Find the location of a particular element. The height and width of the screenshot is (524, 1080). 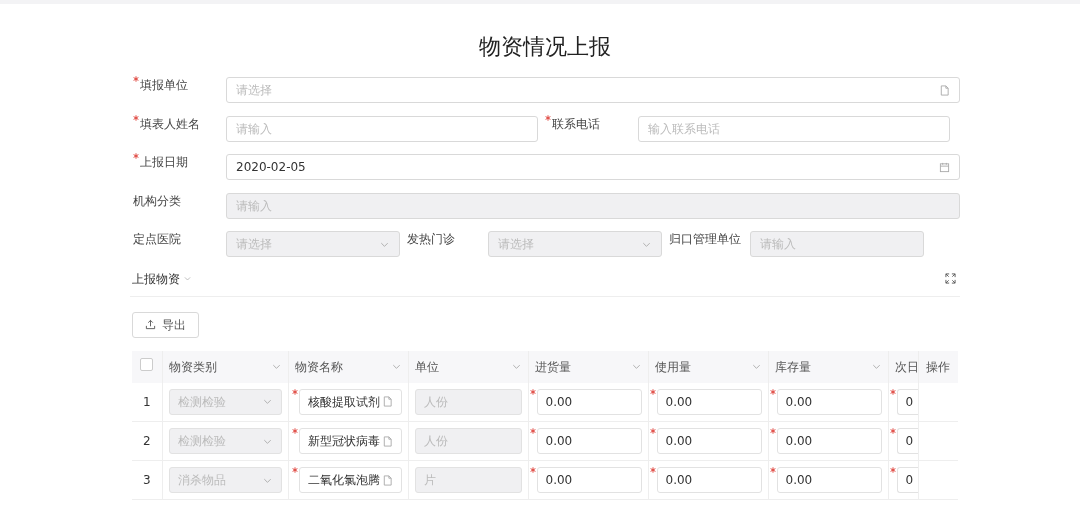

picker-field: 核酸提取试剂 is located at coordinates (350, 401).